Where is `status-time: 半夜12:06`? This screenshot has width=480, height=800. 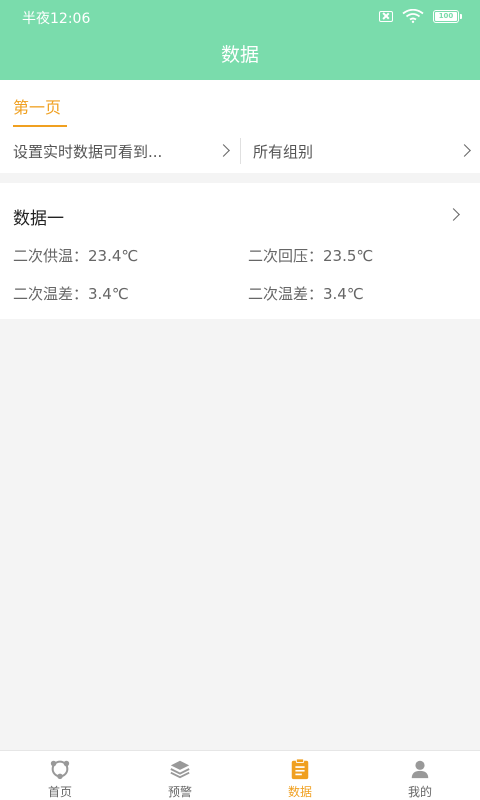 status-time: 半夜12:06 is located at coordinates (56, 19).